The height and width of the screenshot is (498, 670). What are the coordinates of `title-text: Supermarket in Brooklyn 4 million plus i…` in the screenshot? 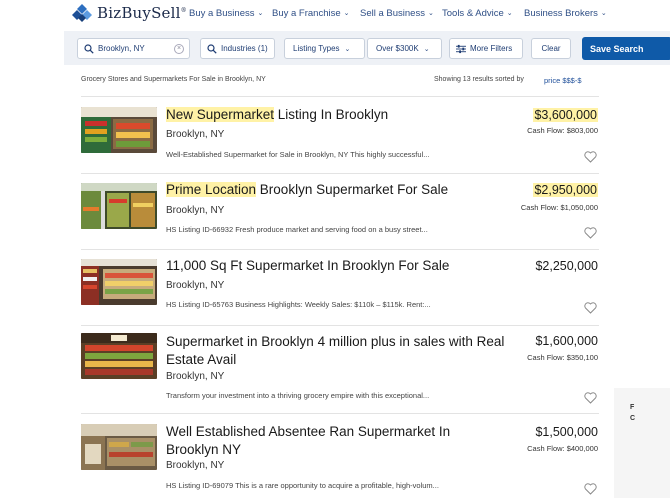 It's located at (335, 350).